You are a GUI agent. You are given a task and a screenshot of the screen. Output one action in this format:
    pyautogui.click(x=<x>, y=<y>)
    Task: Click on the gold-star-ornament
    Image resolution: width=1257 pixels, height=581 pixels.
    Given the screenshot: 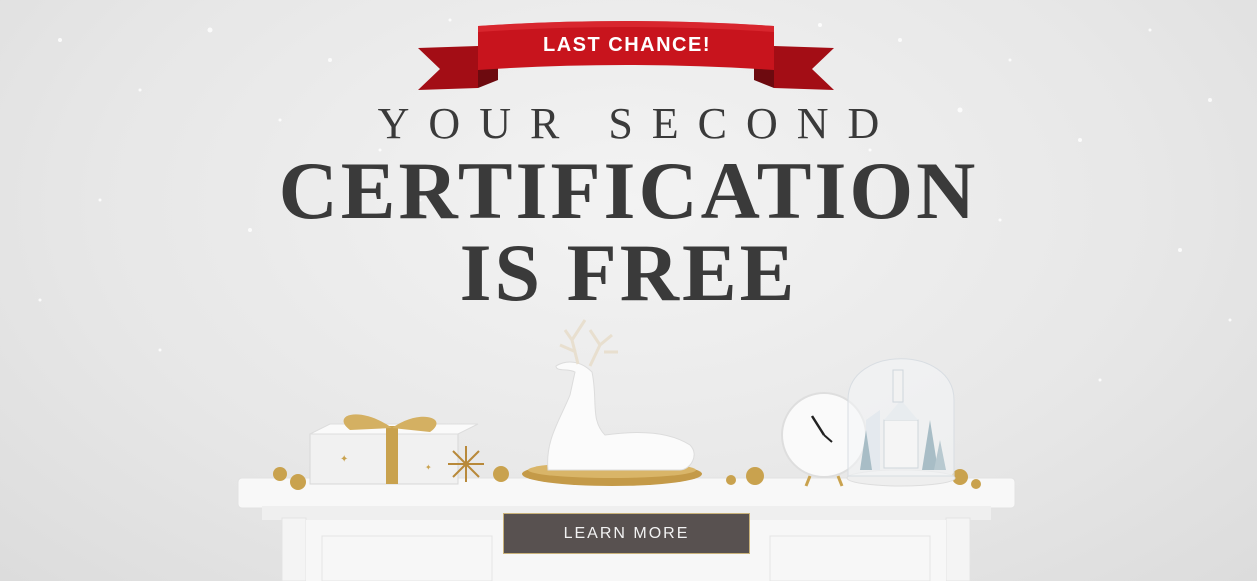 What is the action you would take?
    pyautogui.click(x=466, y=464)
    